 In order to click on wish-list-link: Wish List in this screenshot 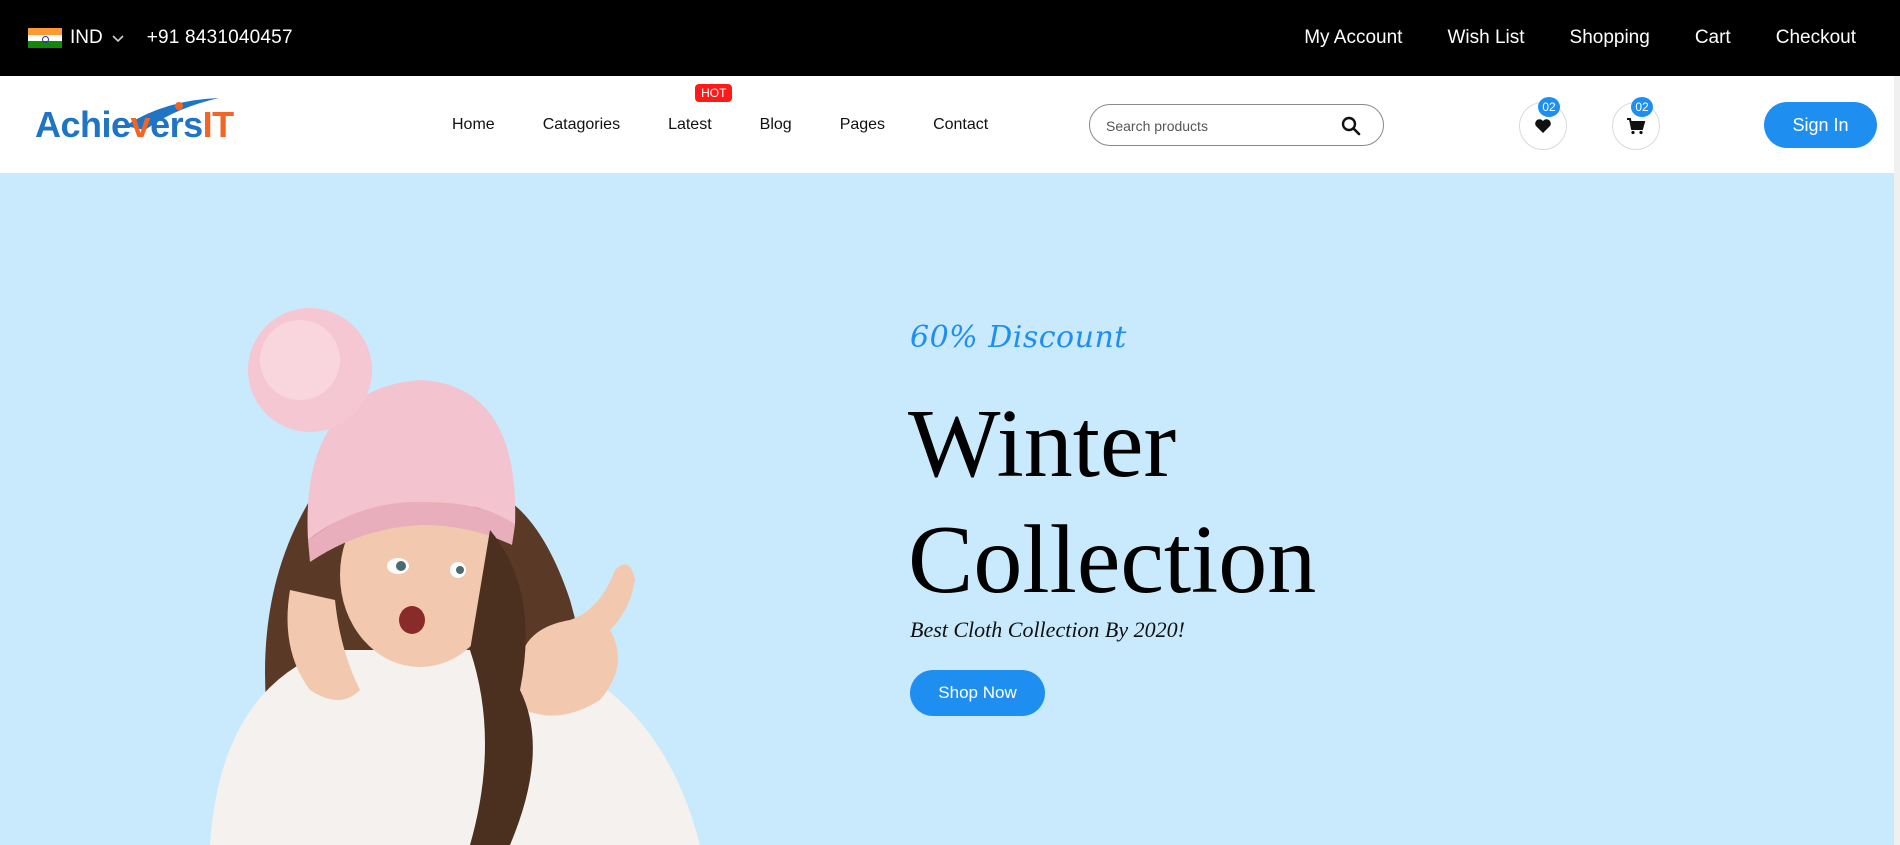, I will do `click(1485, 38)`.